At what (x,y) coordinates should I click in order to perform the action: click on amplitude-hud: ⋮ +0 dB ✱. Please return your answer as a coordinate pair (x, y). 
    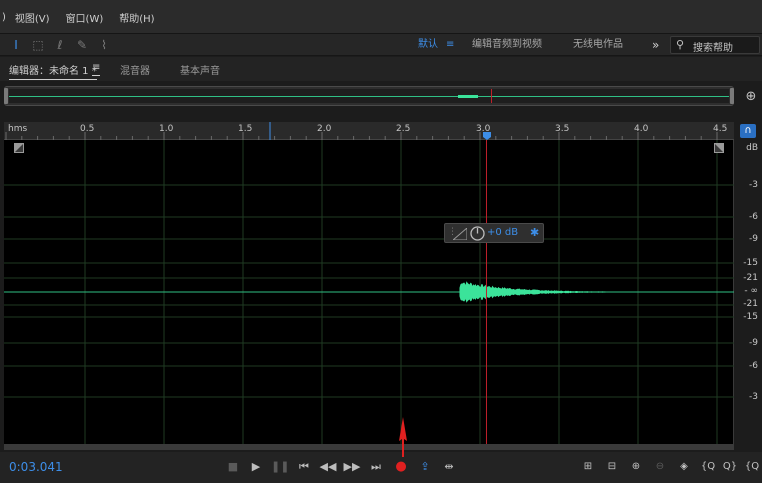
    Looking at the image, I should click on (494, 233).